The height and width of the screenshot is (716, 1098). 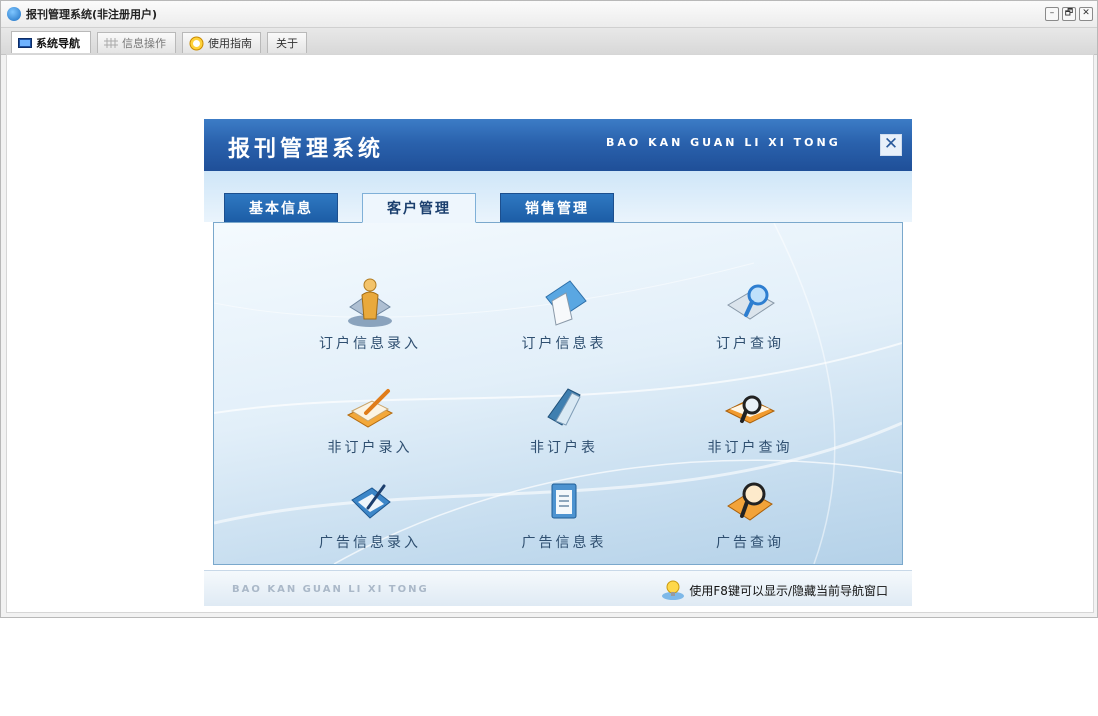 What do you see at coordinates (1086, 14) in the screenshot?
I see `close-button: ✕` at bounding box center [1086, 14].